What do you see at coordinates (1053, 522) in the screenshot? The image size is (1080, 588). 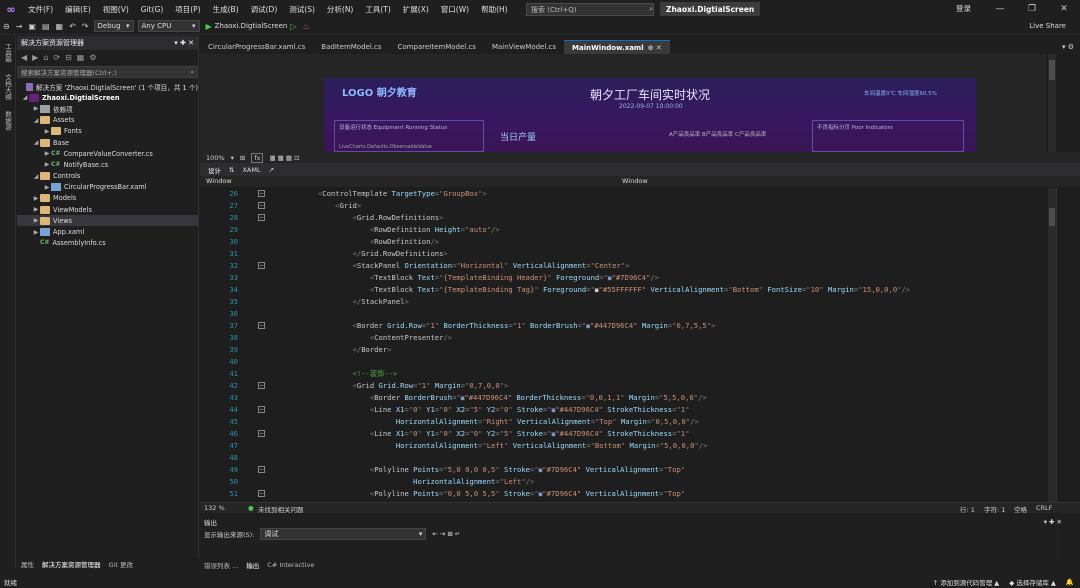 I see `close-icon: ▾ ✚ ✕` at bounding box center [1053, 522].